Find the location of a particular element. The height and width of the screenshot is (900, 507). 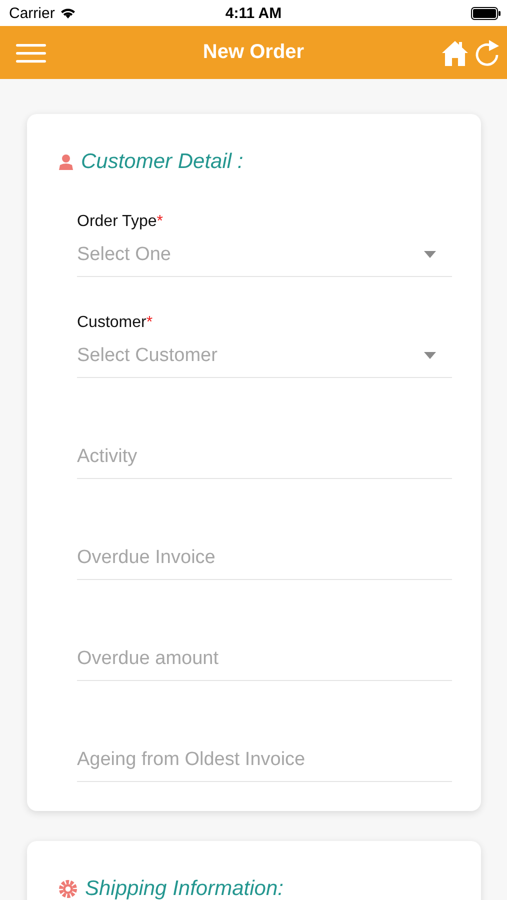

field-label: Order Type* is located at coordinates (120, 222).